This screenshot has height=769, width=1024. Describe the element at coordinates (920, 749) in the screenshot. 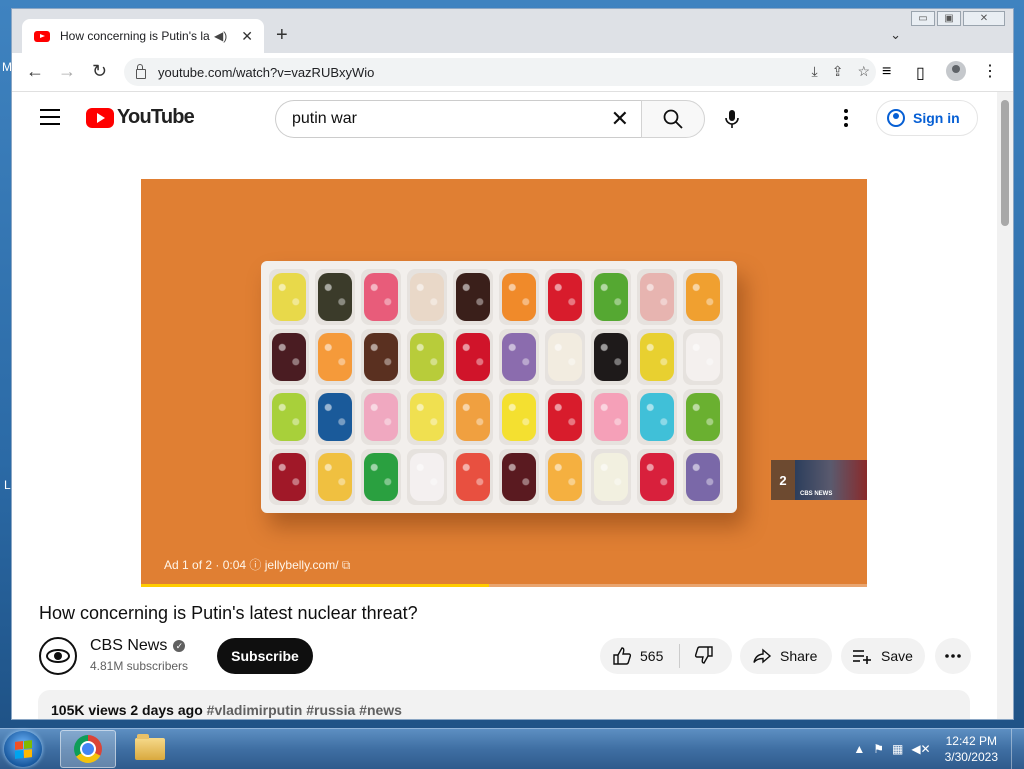

I see `volume-muted-icon: ◀✕` at that location.